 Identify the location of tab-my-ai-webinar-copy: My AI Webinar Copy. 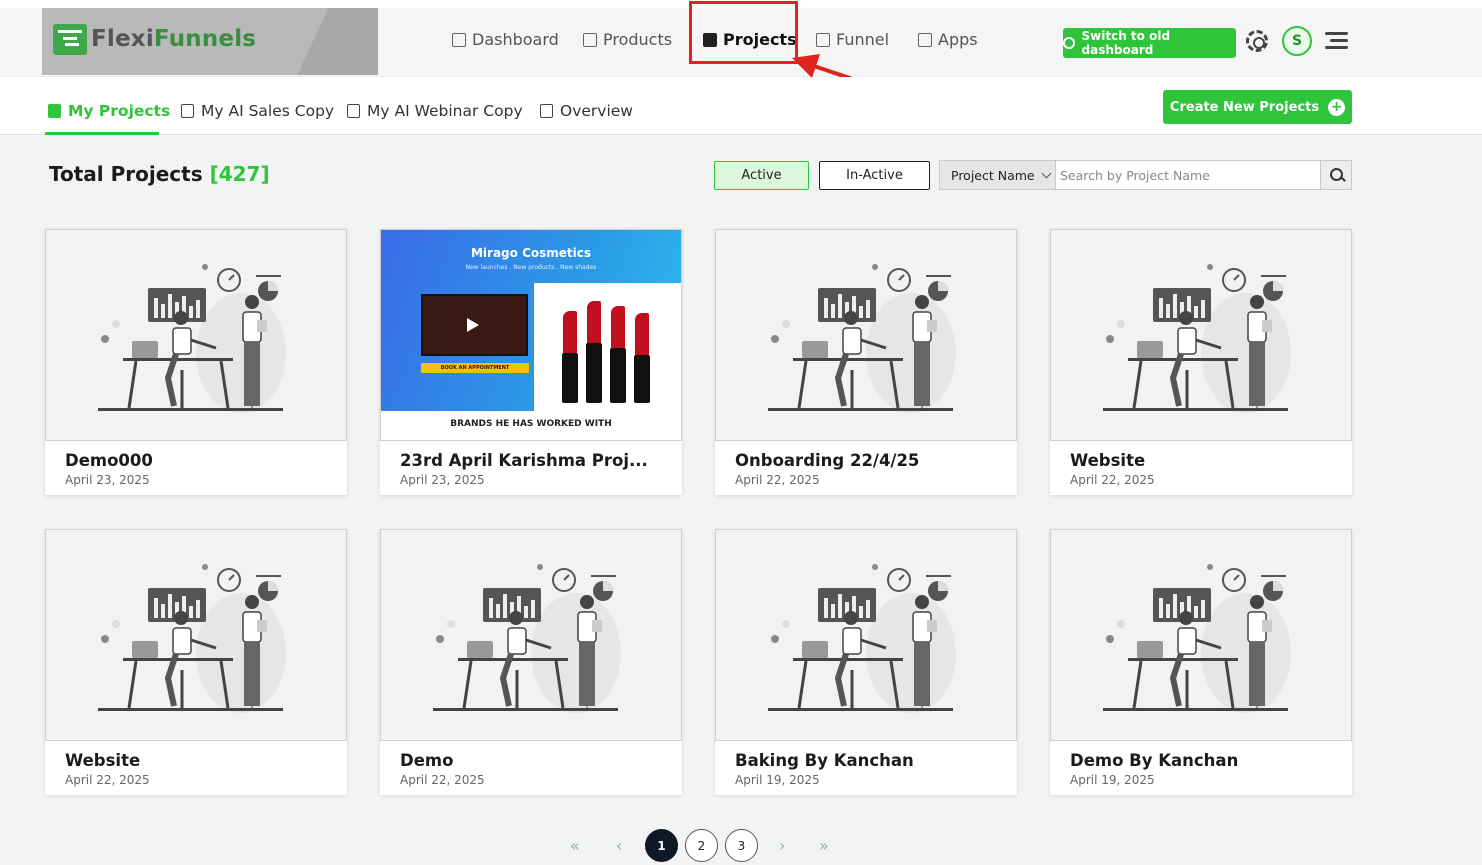
(435, 111).